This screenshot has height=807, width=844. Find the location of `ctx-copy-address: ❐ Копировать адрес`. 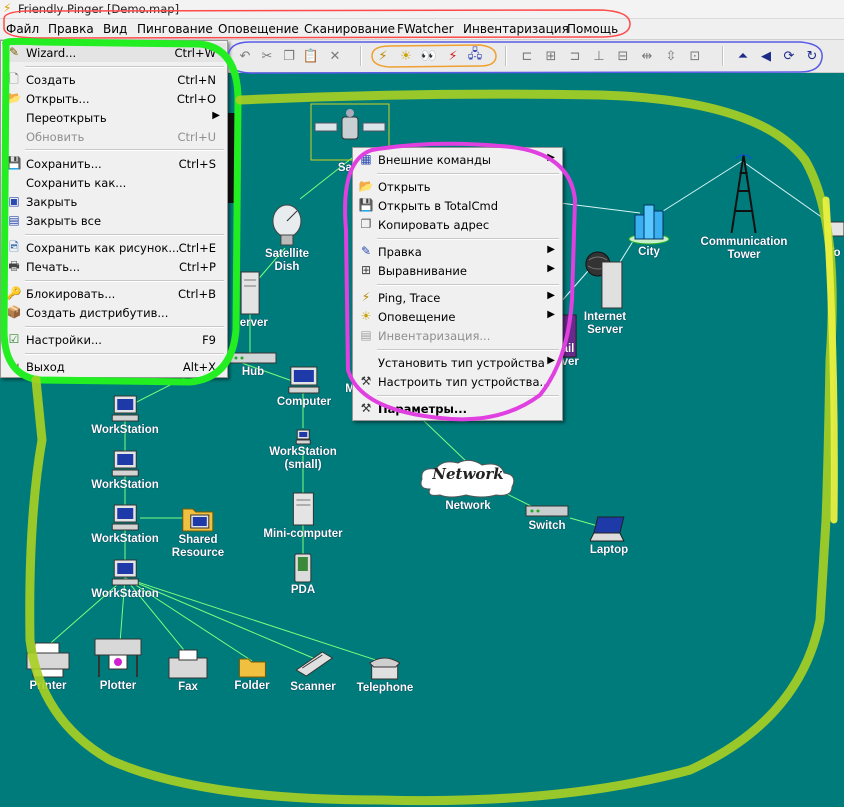

ctx-copy-address: ❐ Копировать адрес is located at coordinates (457, 224).